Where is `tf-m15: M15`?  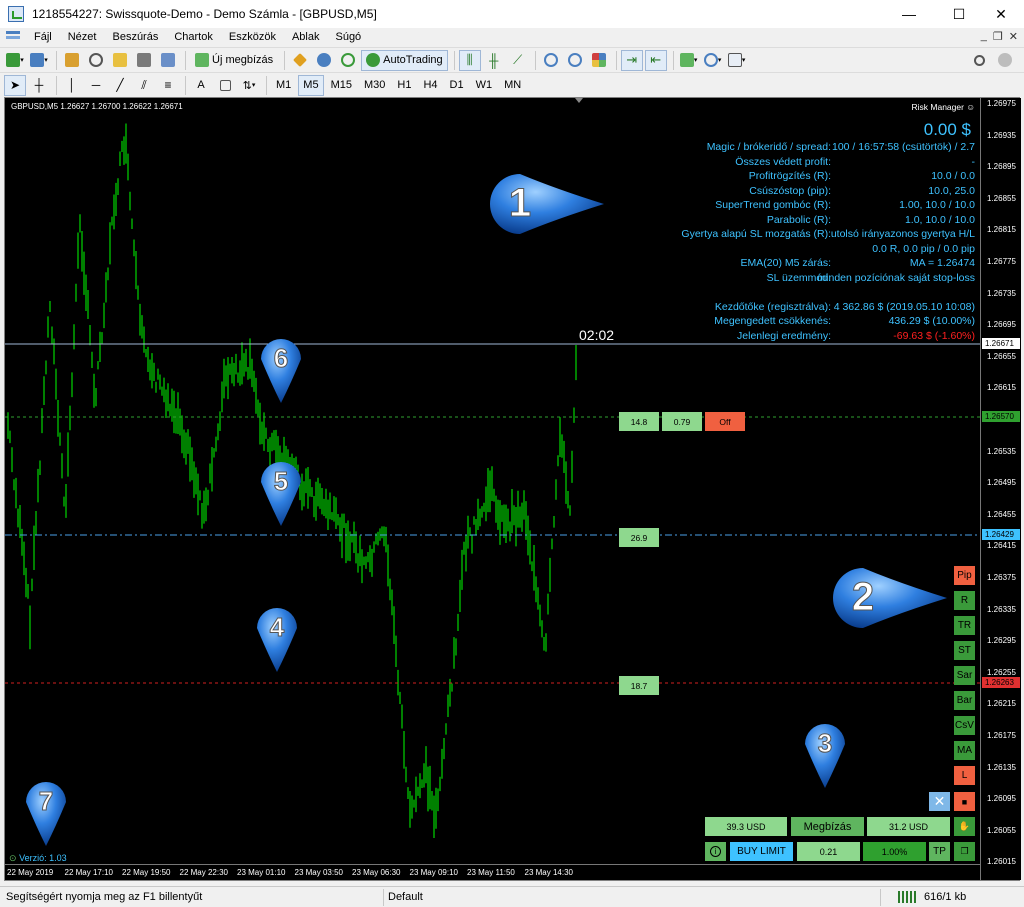
tf-m15: M15 is located at coordinates (341, 85).